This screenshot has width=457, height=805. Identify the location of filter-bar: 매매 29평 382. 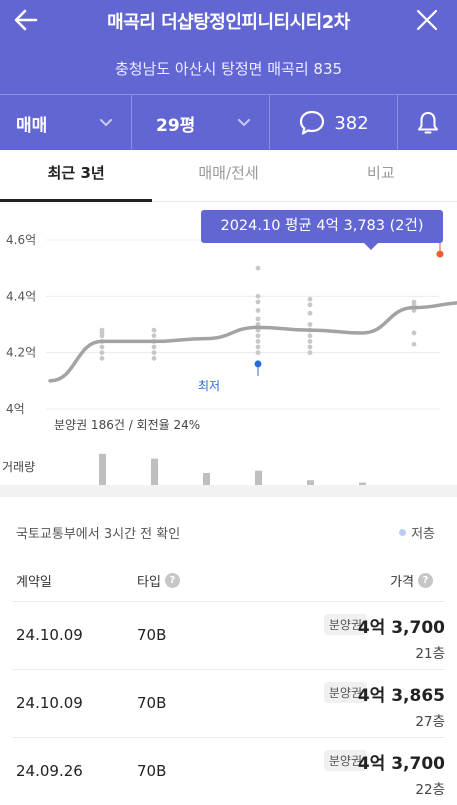
(228, 122).